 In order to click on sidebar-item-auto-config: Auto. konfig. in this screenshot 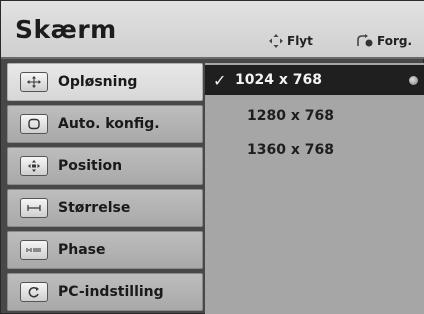, I will do `click(105, 124)`.